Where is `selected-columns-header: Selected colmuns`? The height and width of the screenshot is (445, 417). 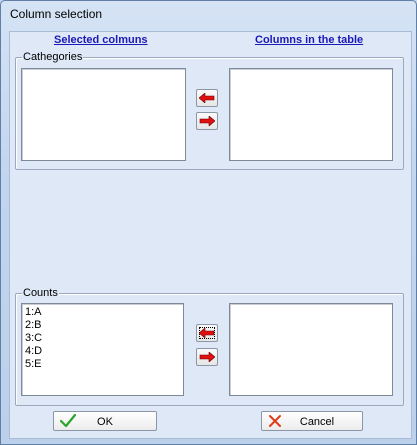 selected-columns-header: Selected colmuns is located at coordinates (101, 40).